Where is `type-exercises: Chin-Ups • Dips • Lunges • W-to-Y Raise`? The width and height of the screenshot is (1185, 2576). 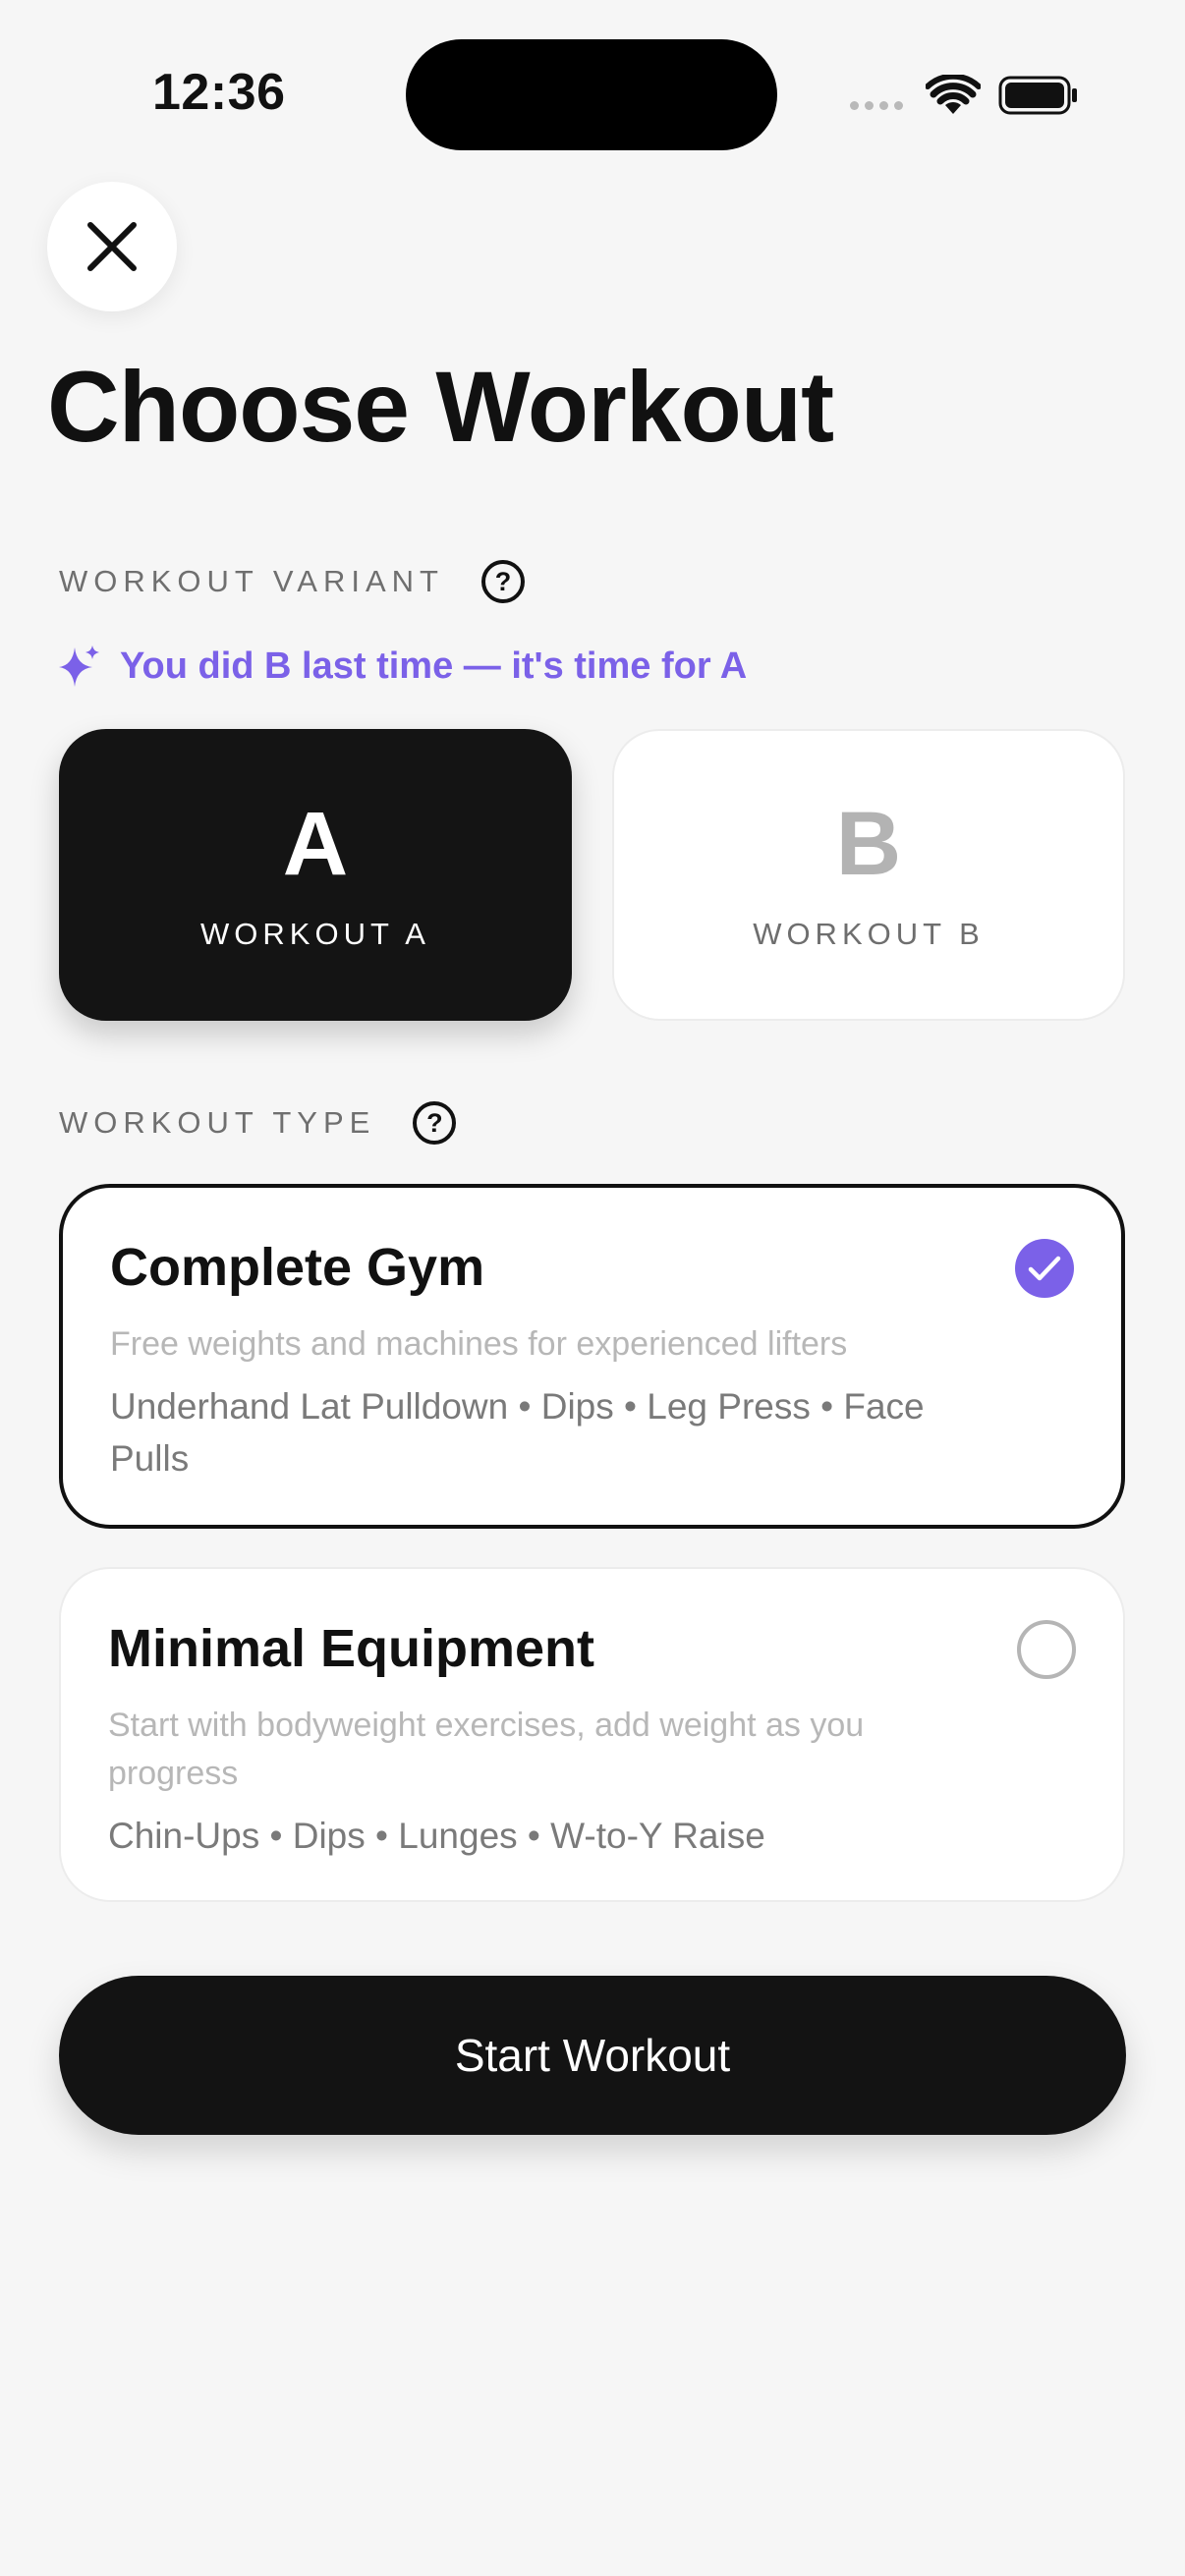
type-exercises: Chin-Ups • Dips • Lunges • W-to-Y Raise is located at coordinates (437, 1836).